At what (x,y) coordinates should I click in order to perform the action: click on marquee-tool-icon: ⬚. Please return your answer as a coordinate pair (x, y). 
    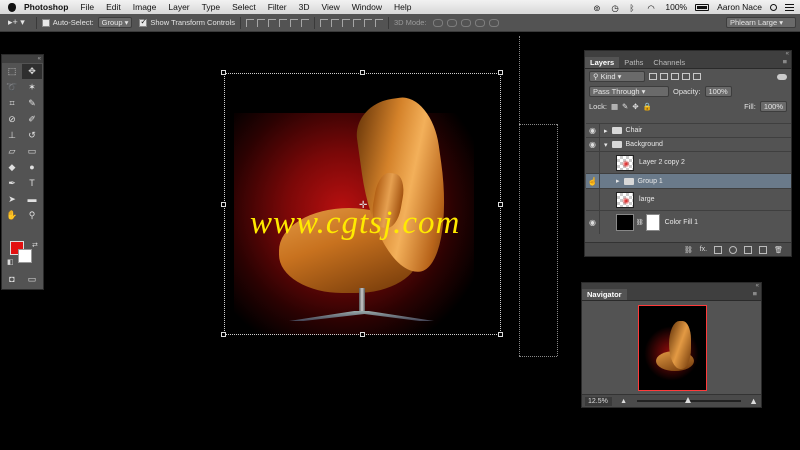
    Looking at the image, I should click on (12, 71).